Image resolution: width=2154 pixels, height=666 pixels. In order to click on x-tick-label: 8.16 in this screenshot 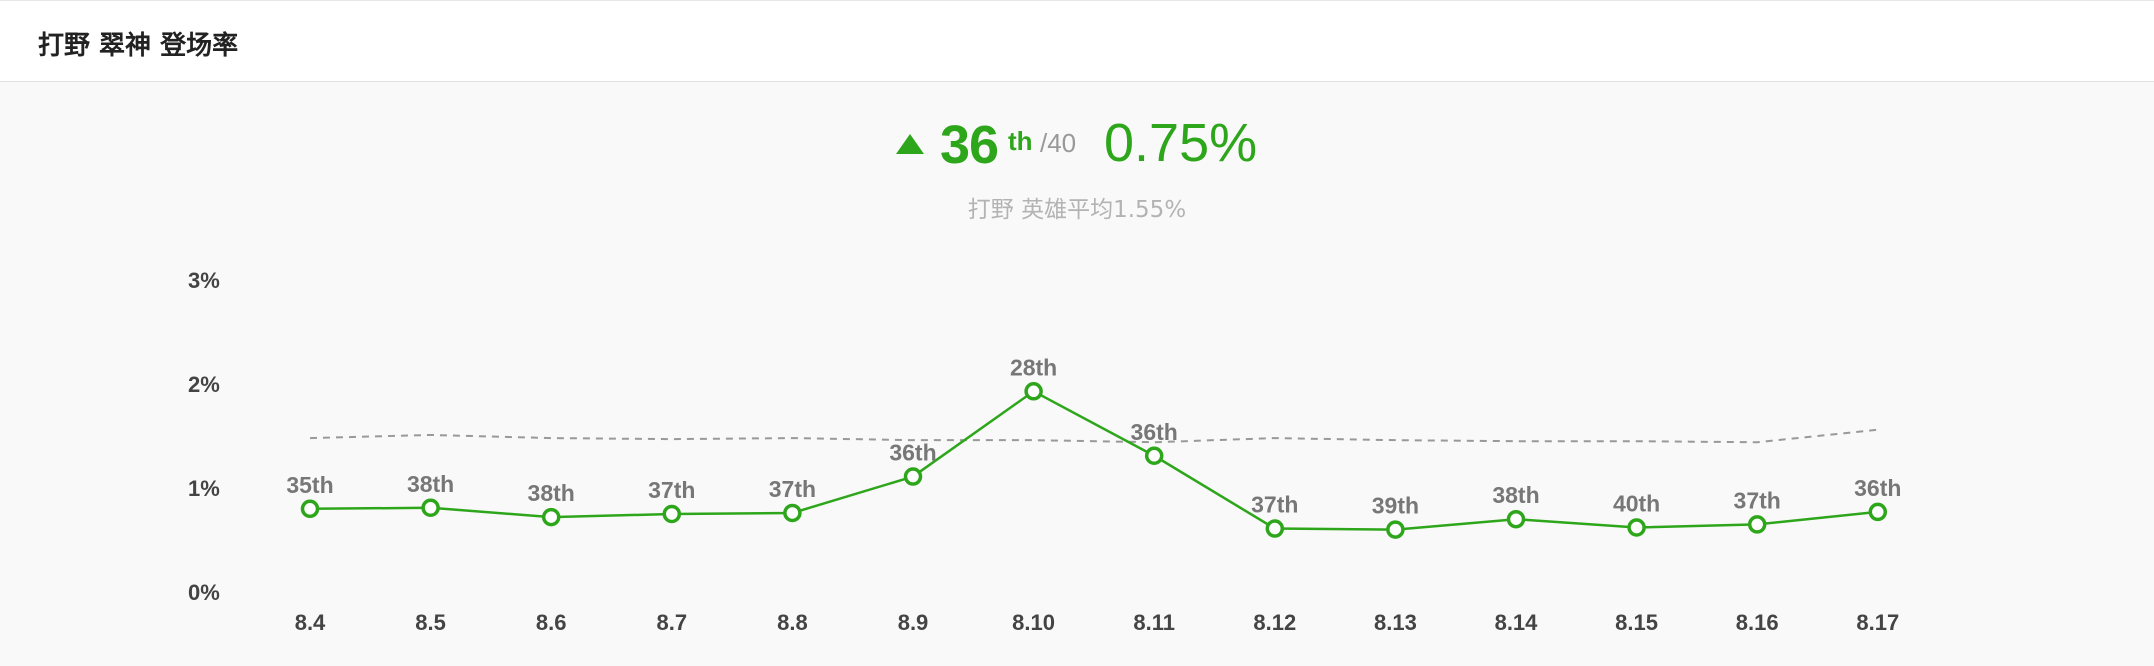, I will do `click(1757, 622)`.